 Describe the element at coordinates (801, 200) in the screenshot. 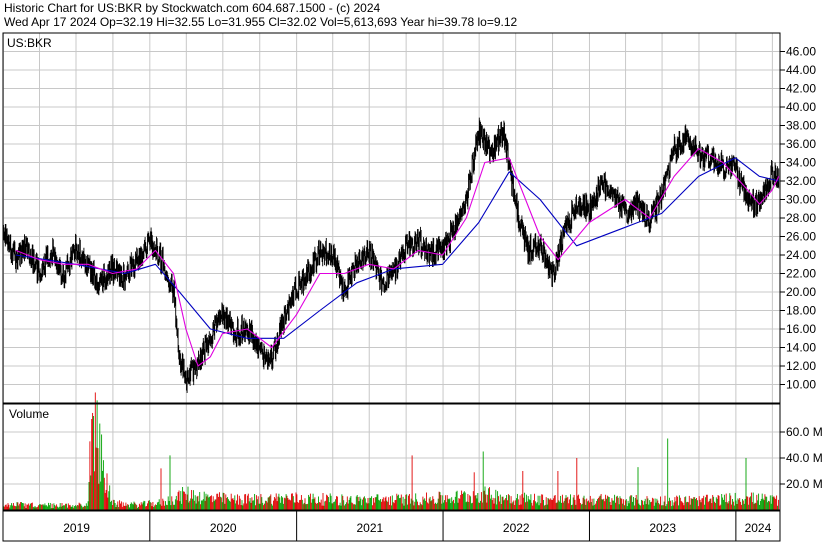

I see `price-tick-label: 30.00` at that location.